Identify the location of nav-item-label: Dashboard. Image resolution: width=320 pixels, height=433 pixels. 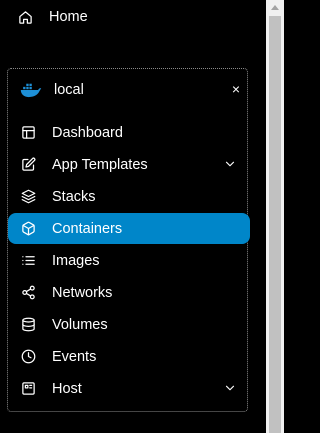
(87, 132).